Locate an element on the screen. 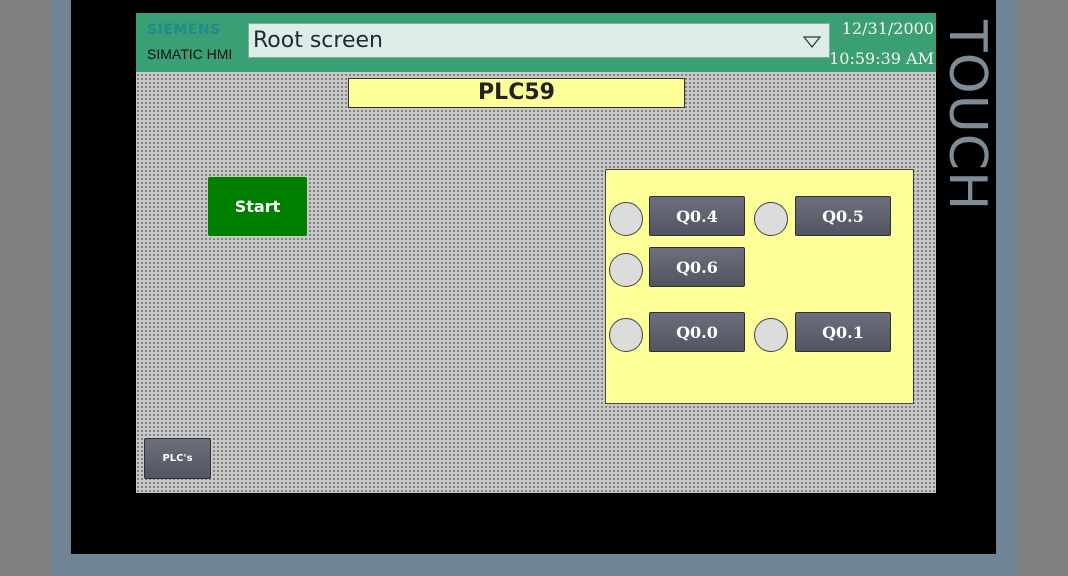 The image size is (1068, 576). chevron-down-icon is located at coordinates (812, 42).